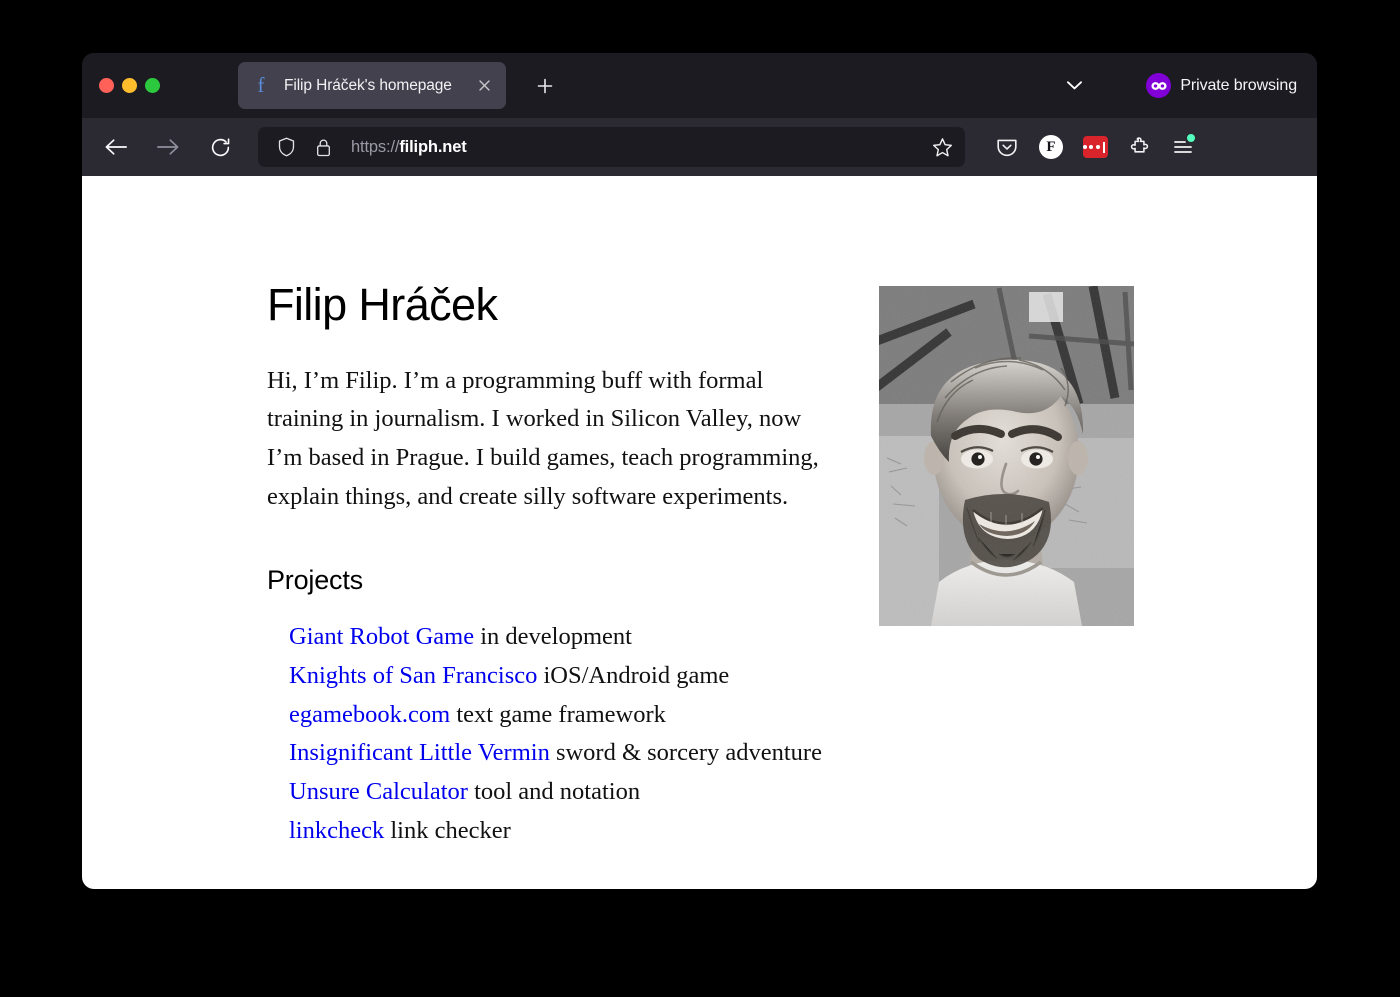 Image resolution: width=1400 pixels, height=997 pixels. I want to click on tabstrip-right-controls: Private browsing, so click(1185, 86).